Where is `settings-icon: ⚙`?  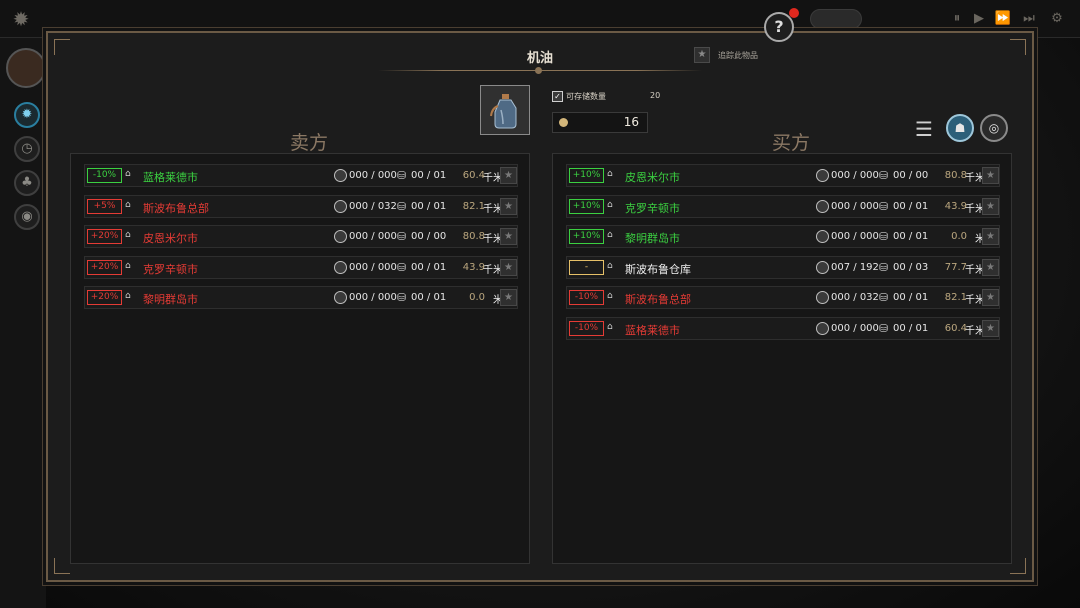
settings-icon: ⚙ is located at coordinates (1057, 19).